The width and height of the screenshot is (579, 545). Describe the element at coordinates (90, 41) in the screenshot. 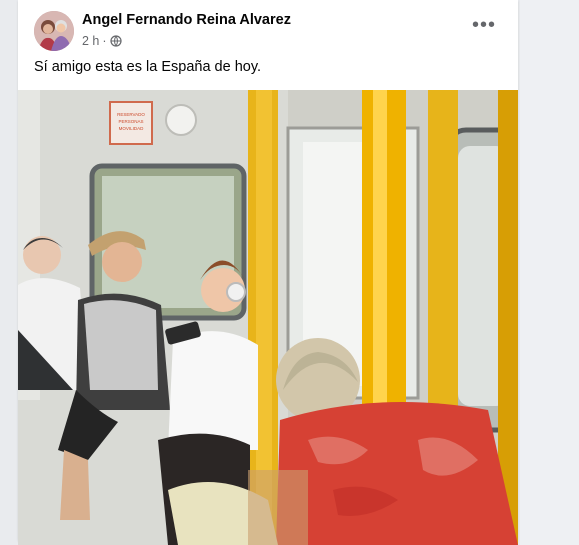

I see `post-time: 2 h` at that location.